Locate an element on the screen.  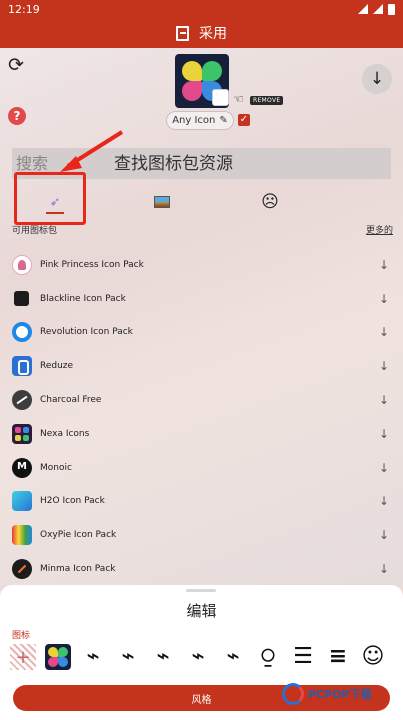
battery-icon is located at coordinates (391, 9).